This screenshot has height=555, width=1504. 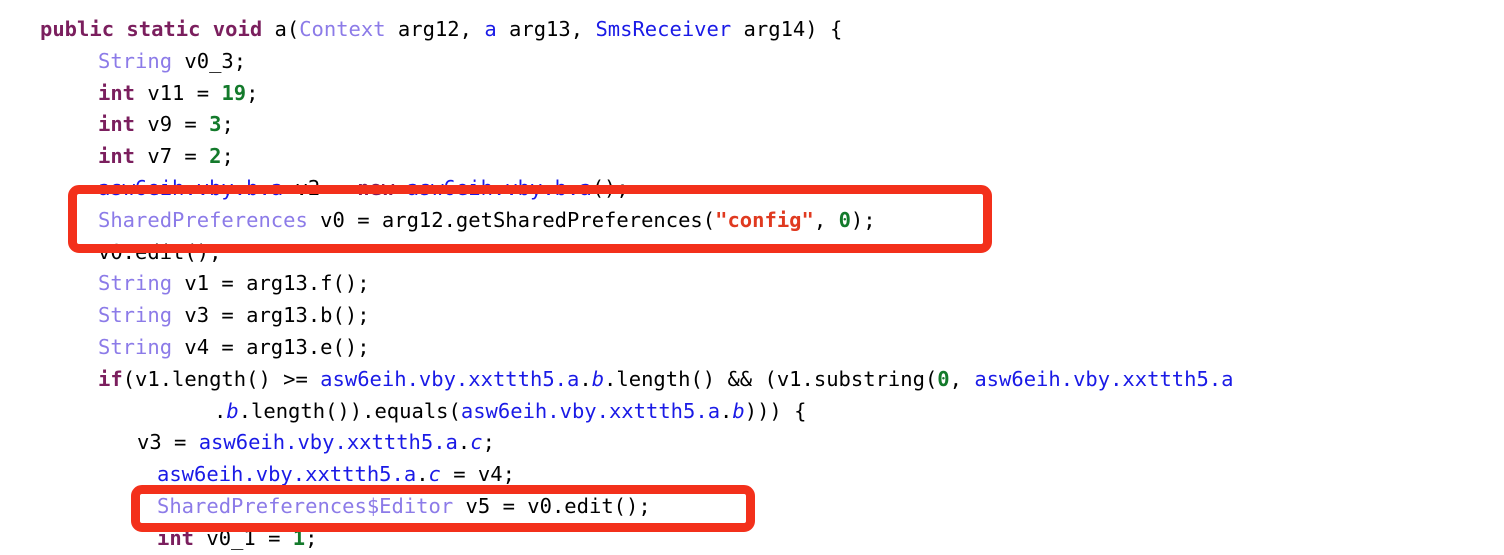 What do you see at coordinates (160, 251) in the screenshot?
I see `code-token: v0.edit();` at bounding box center [160, 251].